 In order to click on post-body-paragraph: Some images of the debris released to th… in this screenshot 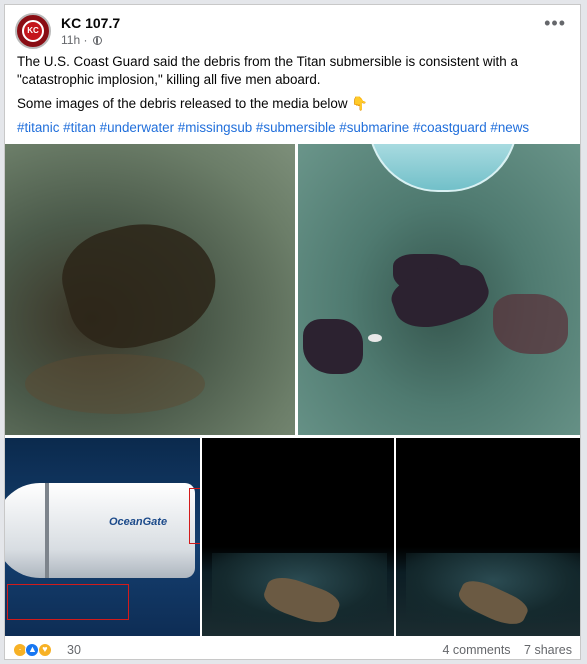, I will do `click(192, 103)`.